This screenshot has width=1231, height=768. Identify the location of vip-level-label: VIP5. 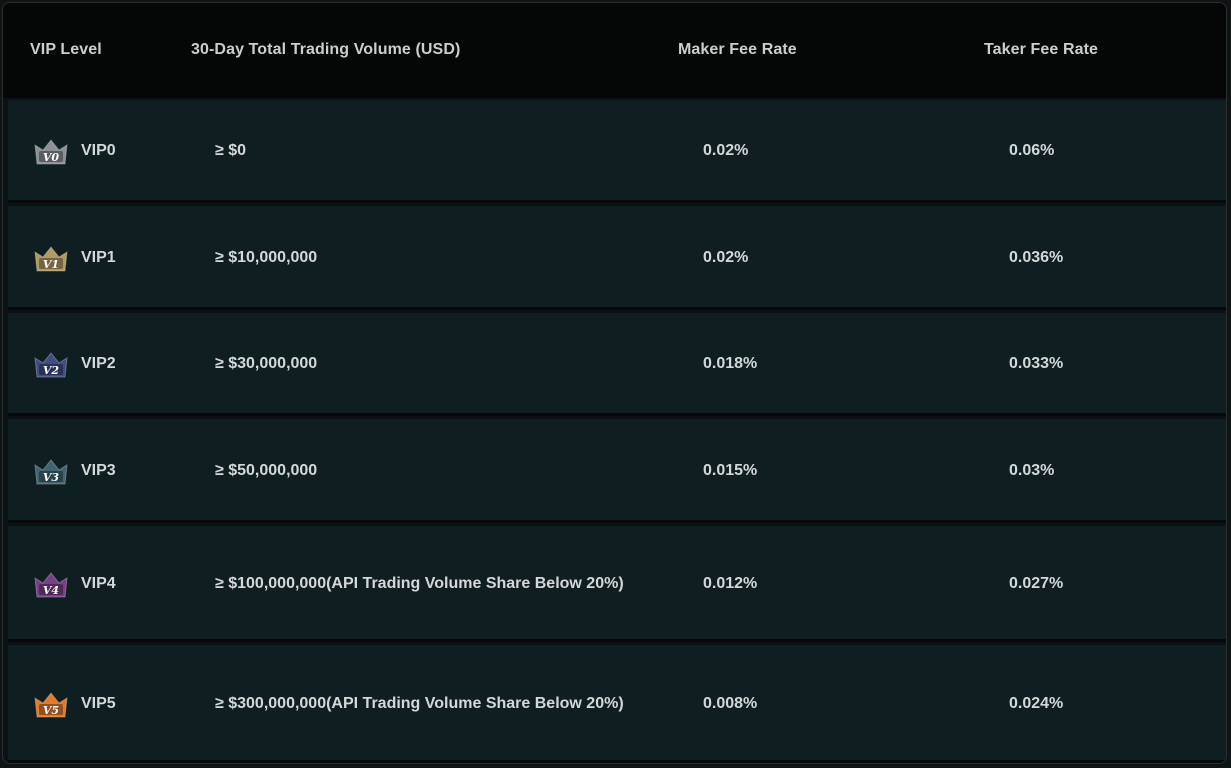
(98, 703).